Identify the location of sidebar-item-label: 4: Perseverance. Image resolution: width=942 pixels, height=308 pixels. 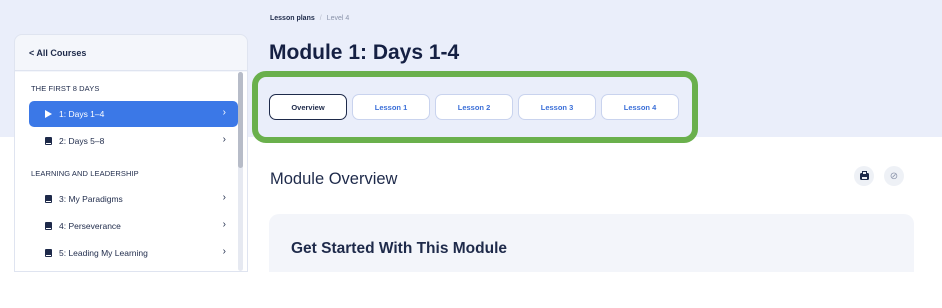
(90, 226).